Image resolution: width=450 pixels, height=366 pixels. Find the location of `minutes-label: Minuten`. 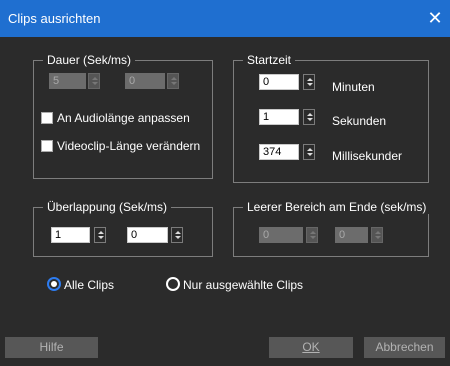

minutes-label: Minuten is located at coordinates (353, 87).